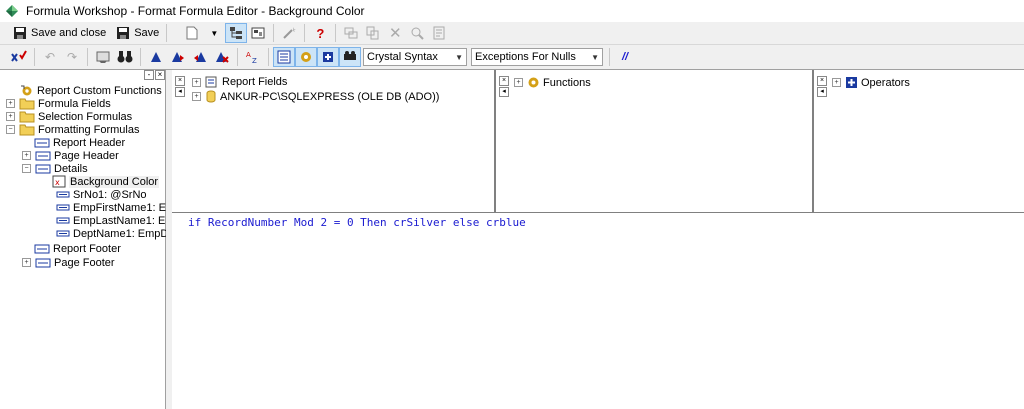 The width and height of the screenshot is (1024, 409). I want to click on new-button, so click(192, 33).